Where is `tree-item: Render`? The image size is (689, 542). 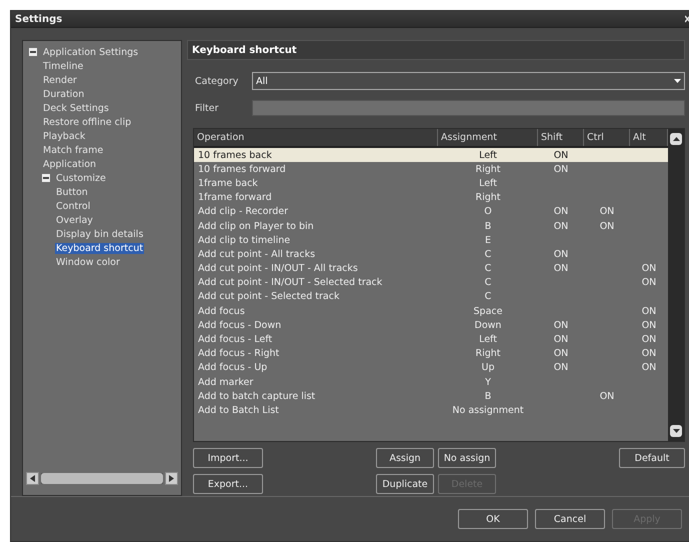 tree-item: Render is located at coordinates (60, 80).